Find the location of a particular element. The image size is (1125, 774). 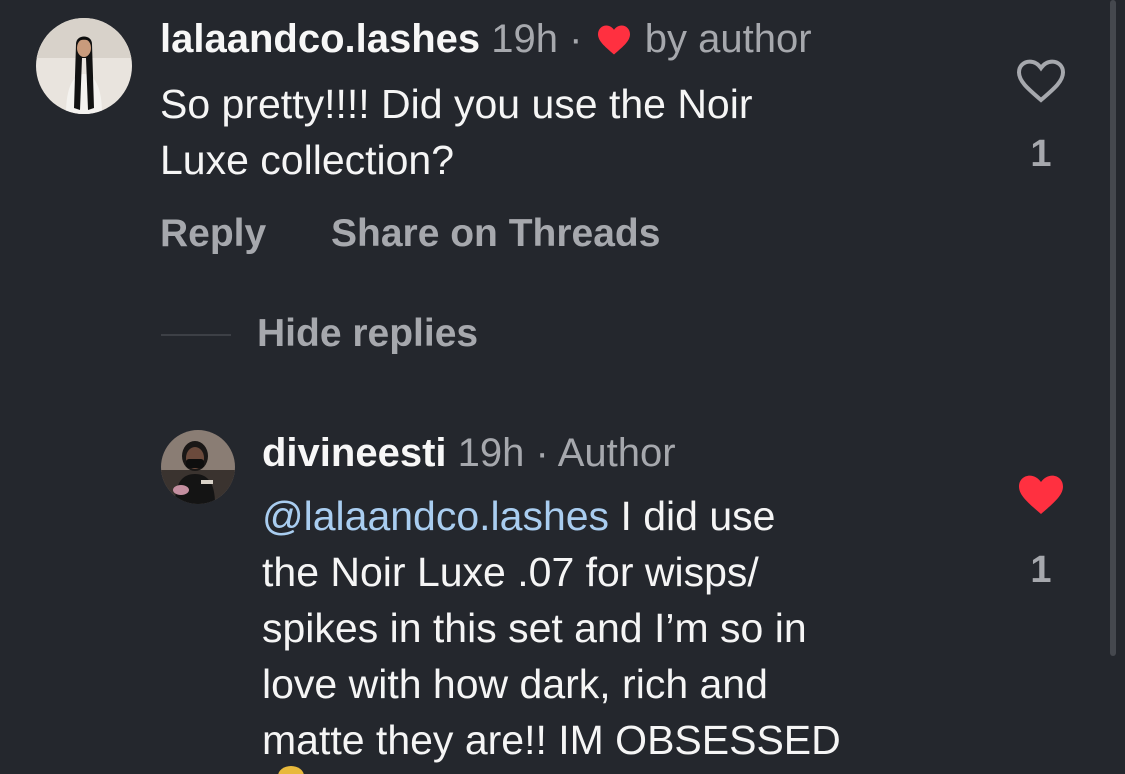

red-heart-icon is located at coordinates (614, 43).